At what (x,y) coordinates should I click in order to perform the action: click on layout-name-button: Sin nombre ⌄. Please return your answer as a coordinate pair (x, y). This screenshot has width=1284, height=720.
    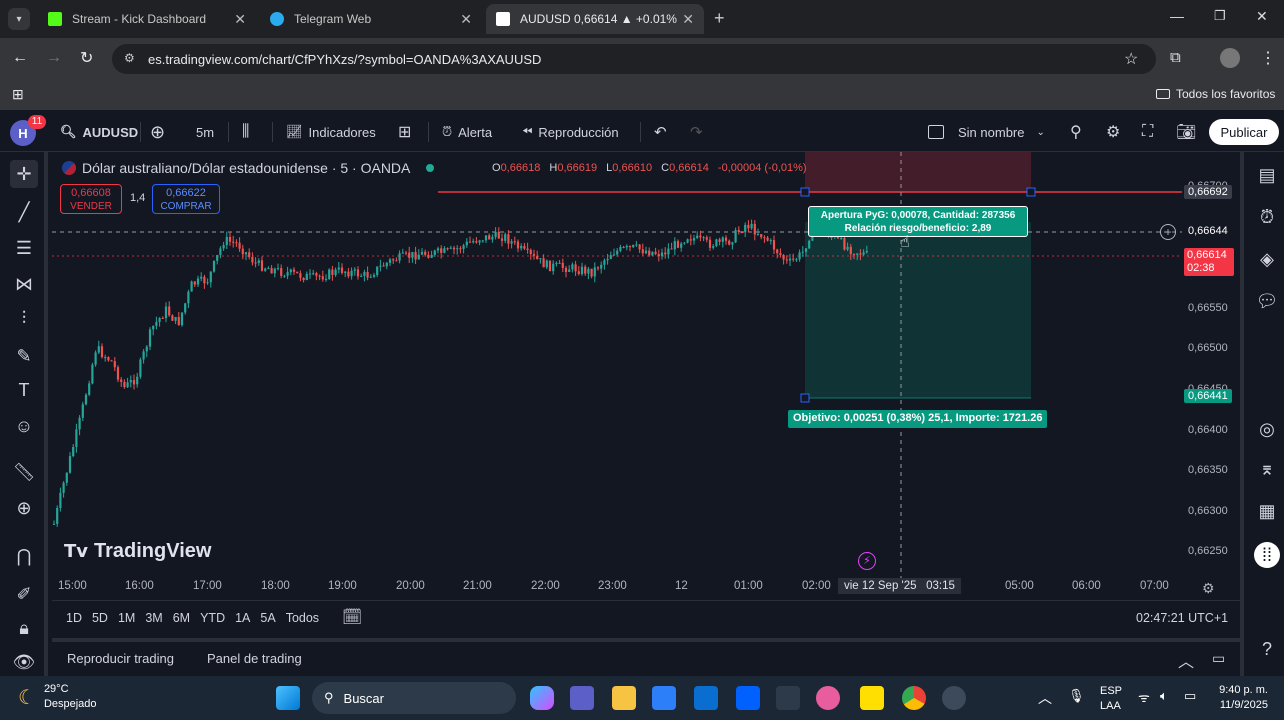
    Looking at the image, I should click on (986, 132).